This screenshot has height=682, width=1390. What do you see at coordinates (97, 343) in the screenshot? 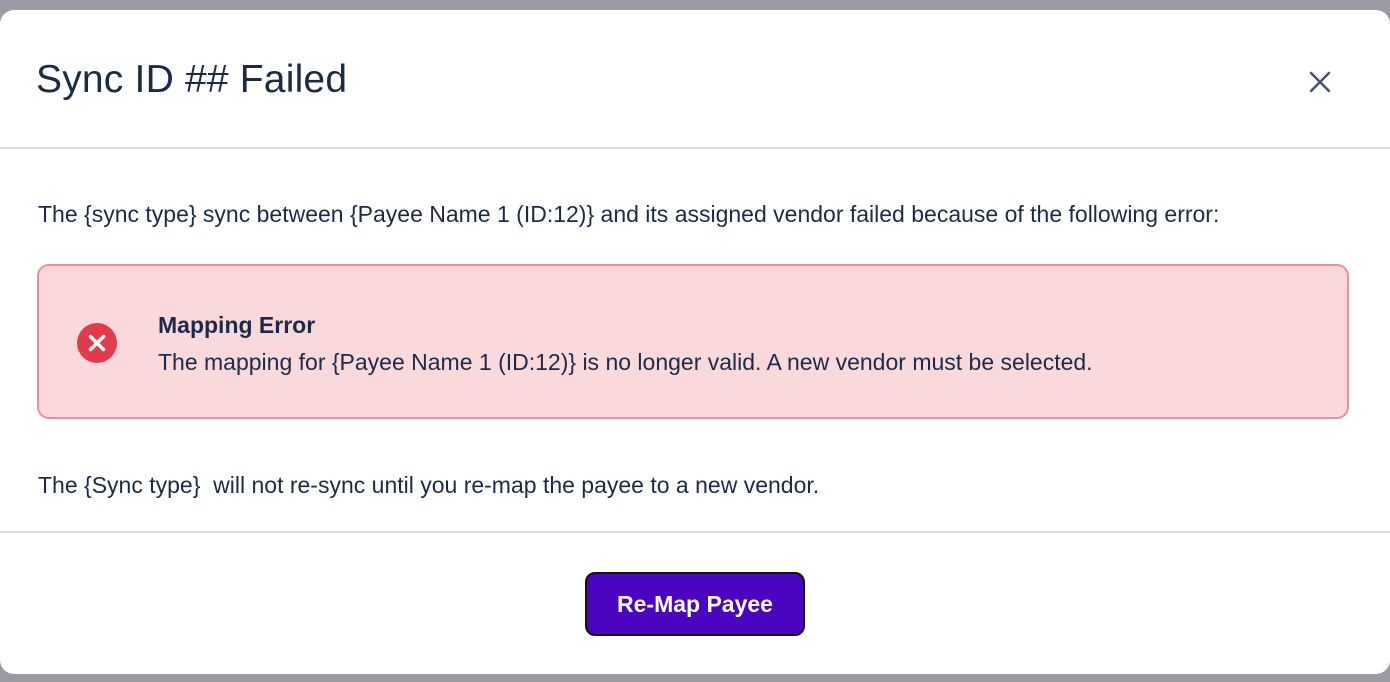
I see `error-circle-x-icon` at bounding box center [97, 343].